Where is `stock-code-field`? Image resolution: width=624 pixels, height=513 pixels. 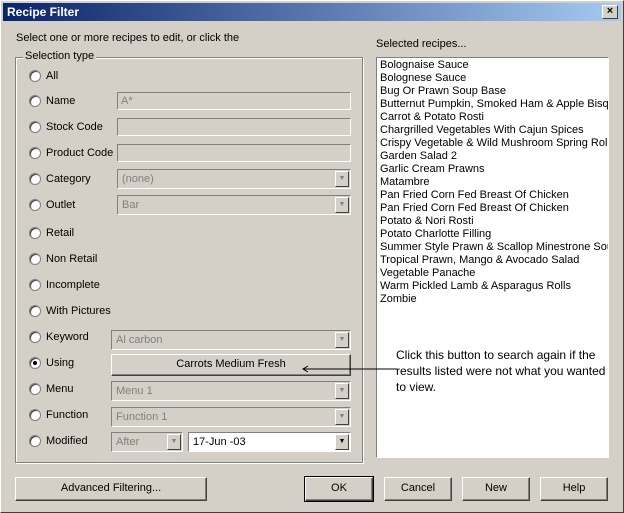 stock-code-field is located at coordinates (234, 127).